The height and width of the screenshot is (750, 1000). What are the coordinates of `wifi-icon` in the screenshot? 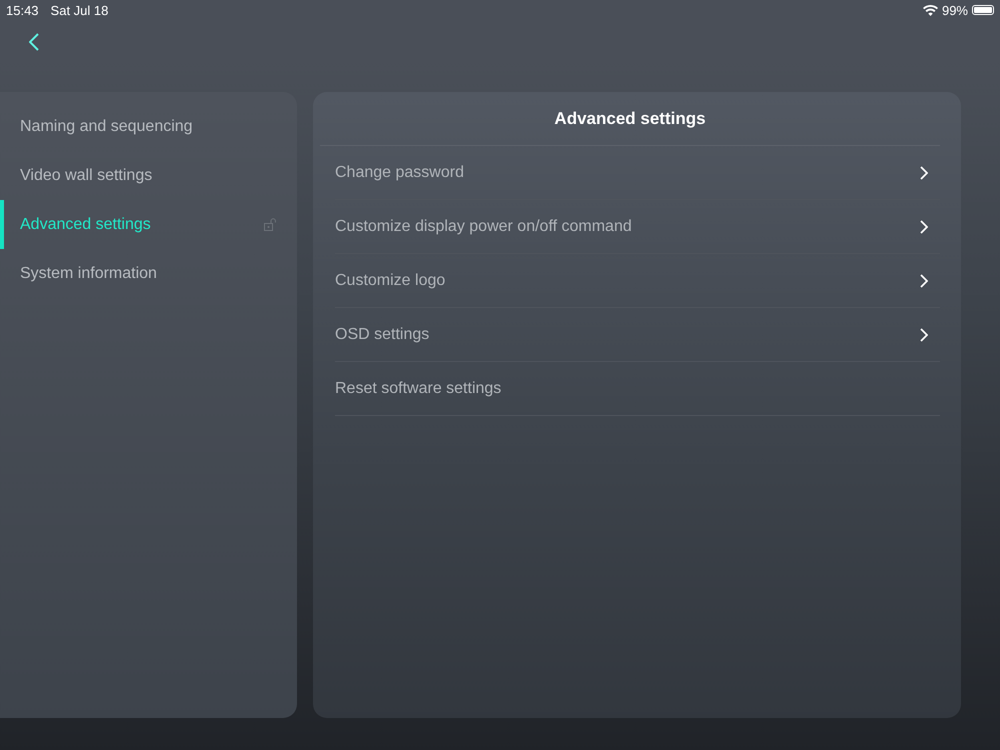 It's located at (930, 10).